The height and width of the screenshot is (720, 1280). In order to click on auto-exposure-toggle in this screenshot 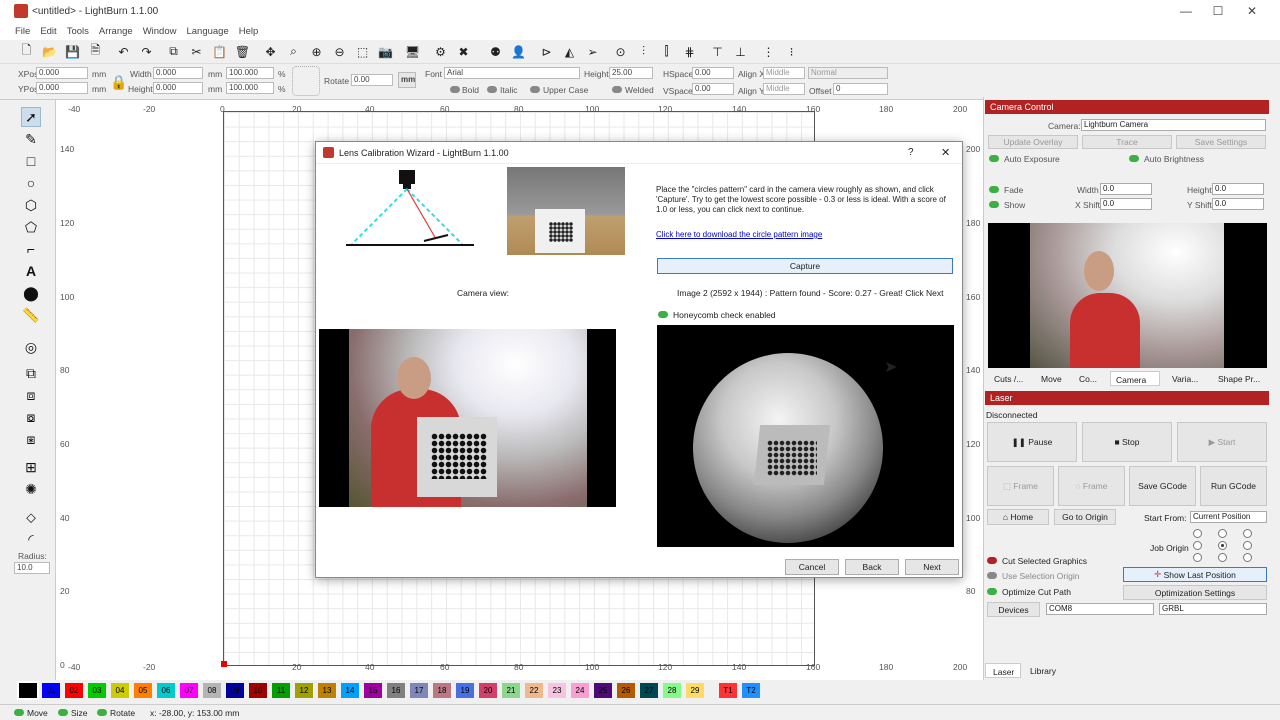, I will do `click(994, 158)`.